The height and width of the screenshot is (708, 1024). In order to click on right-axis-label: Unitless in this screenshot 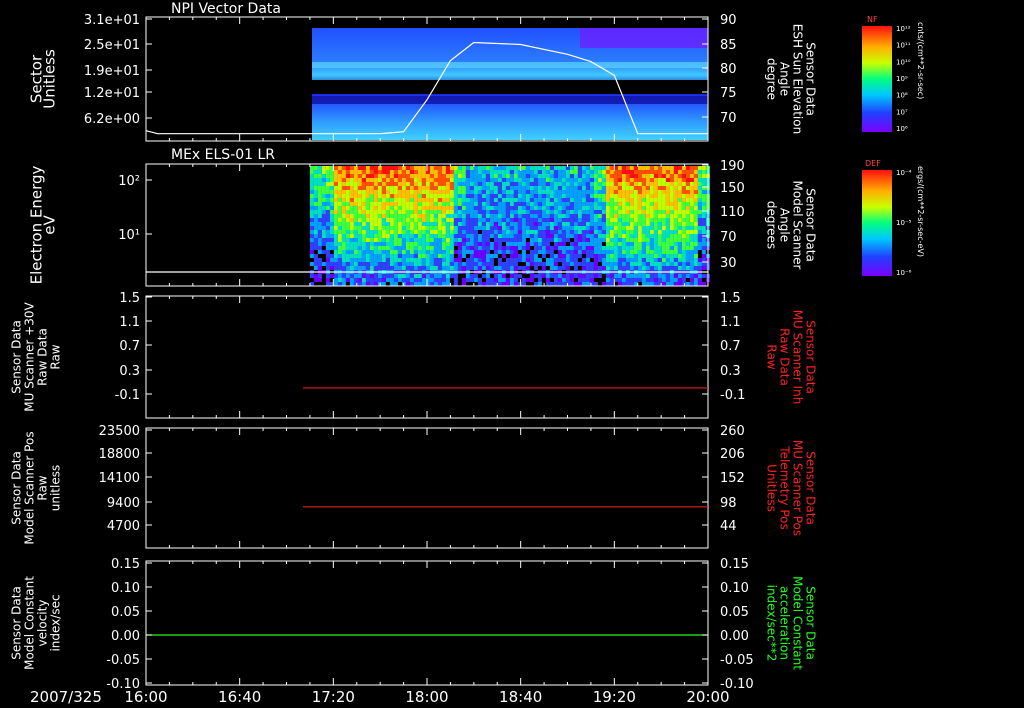, I will do `click(772, 488)`.